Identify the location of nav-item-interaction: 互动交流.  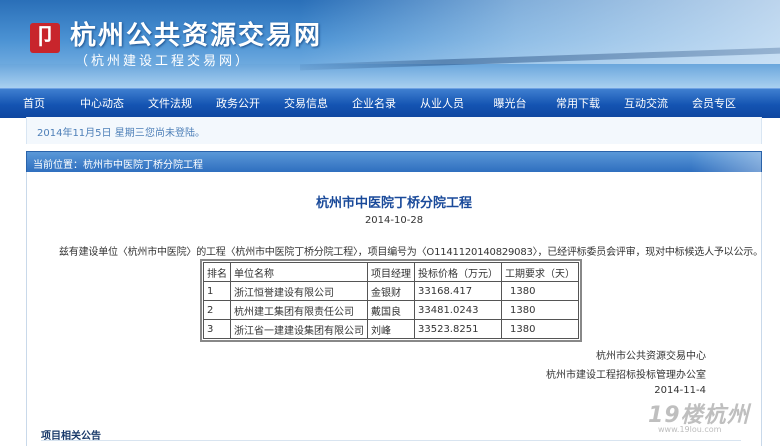
(646, 103).